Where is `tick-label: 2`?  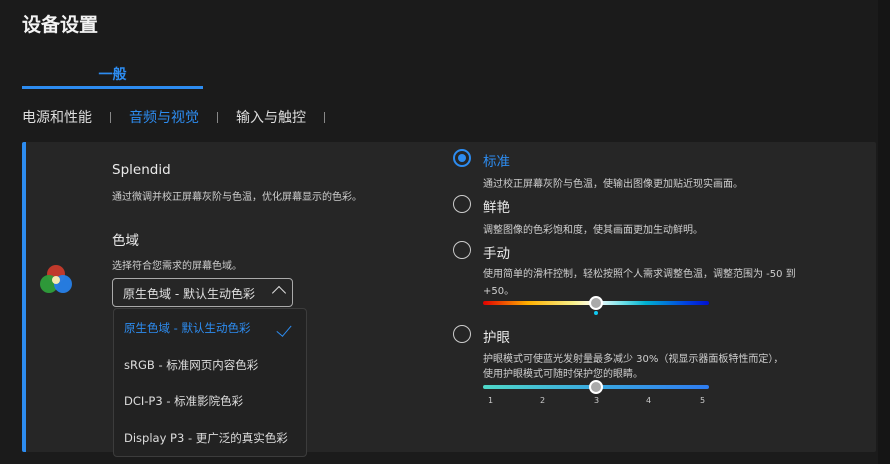 tick-label: 2 is located at coordinates (543, 400).